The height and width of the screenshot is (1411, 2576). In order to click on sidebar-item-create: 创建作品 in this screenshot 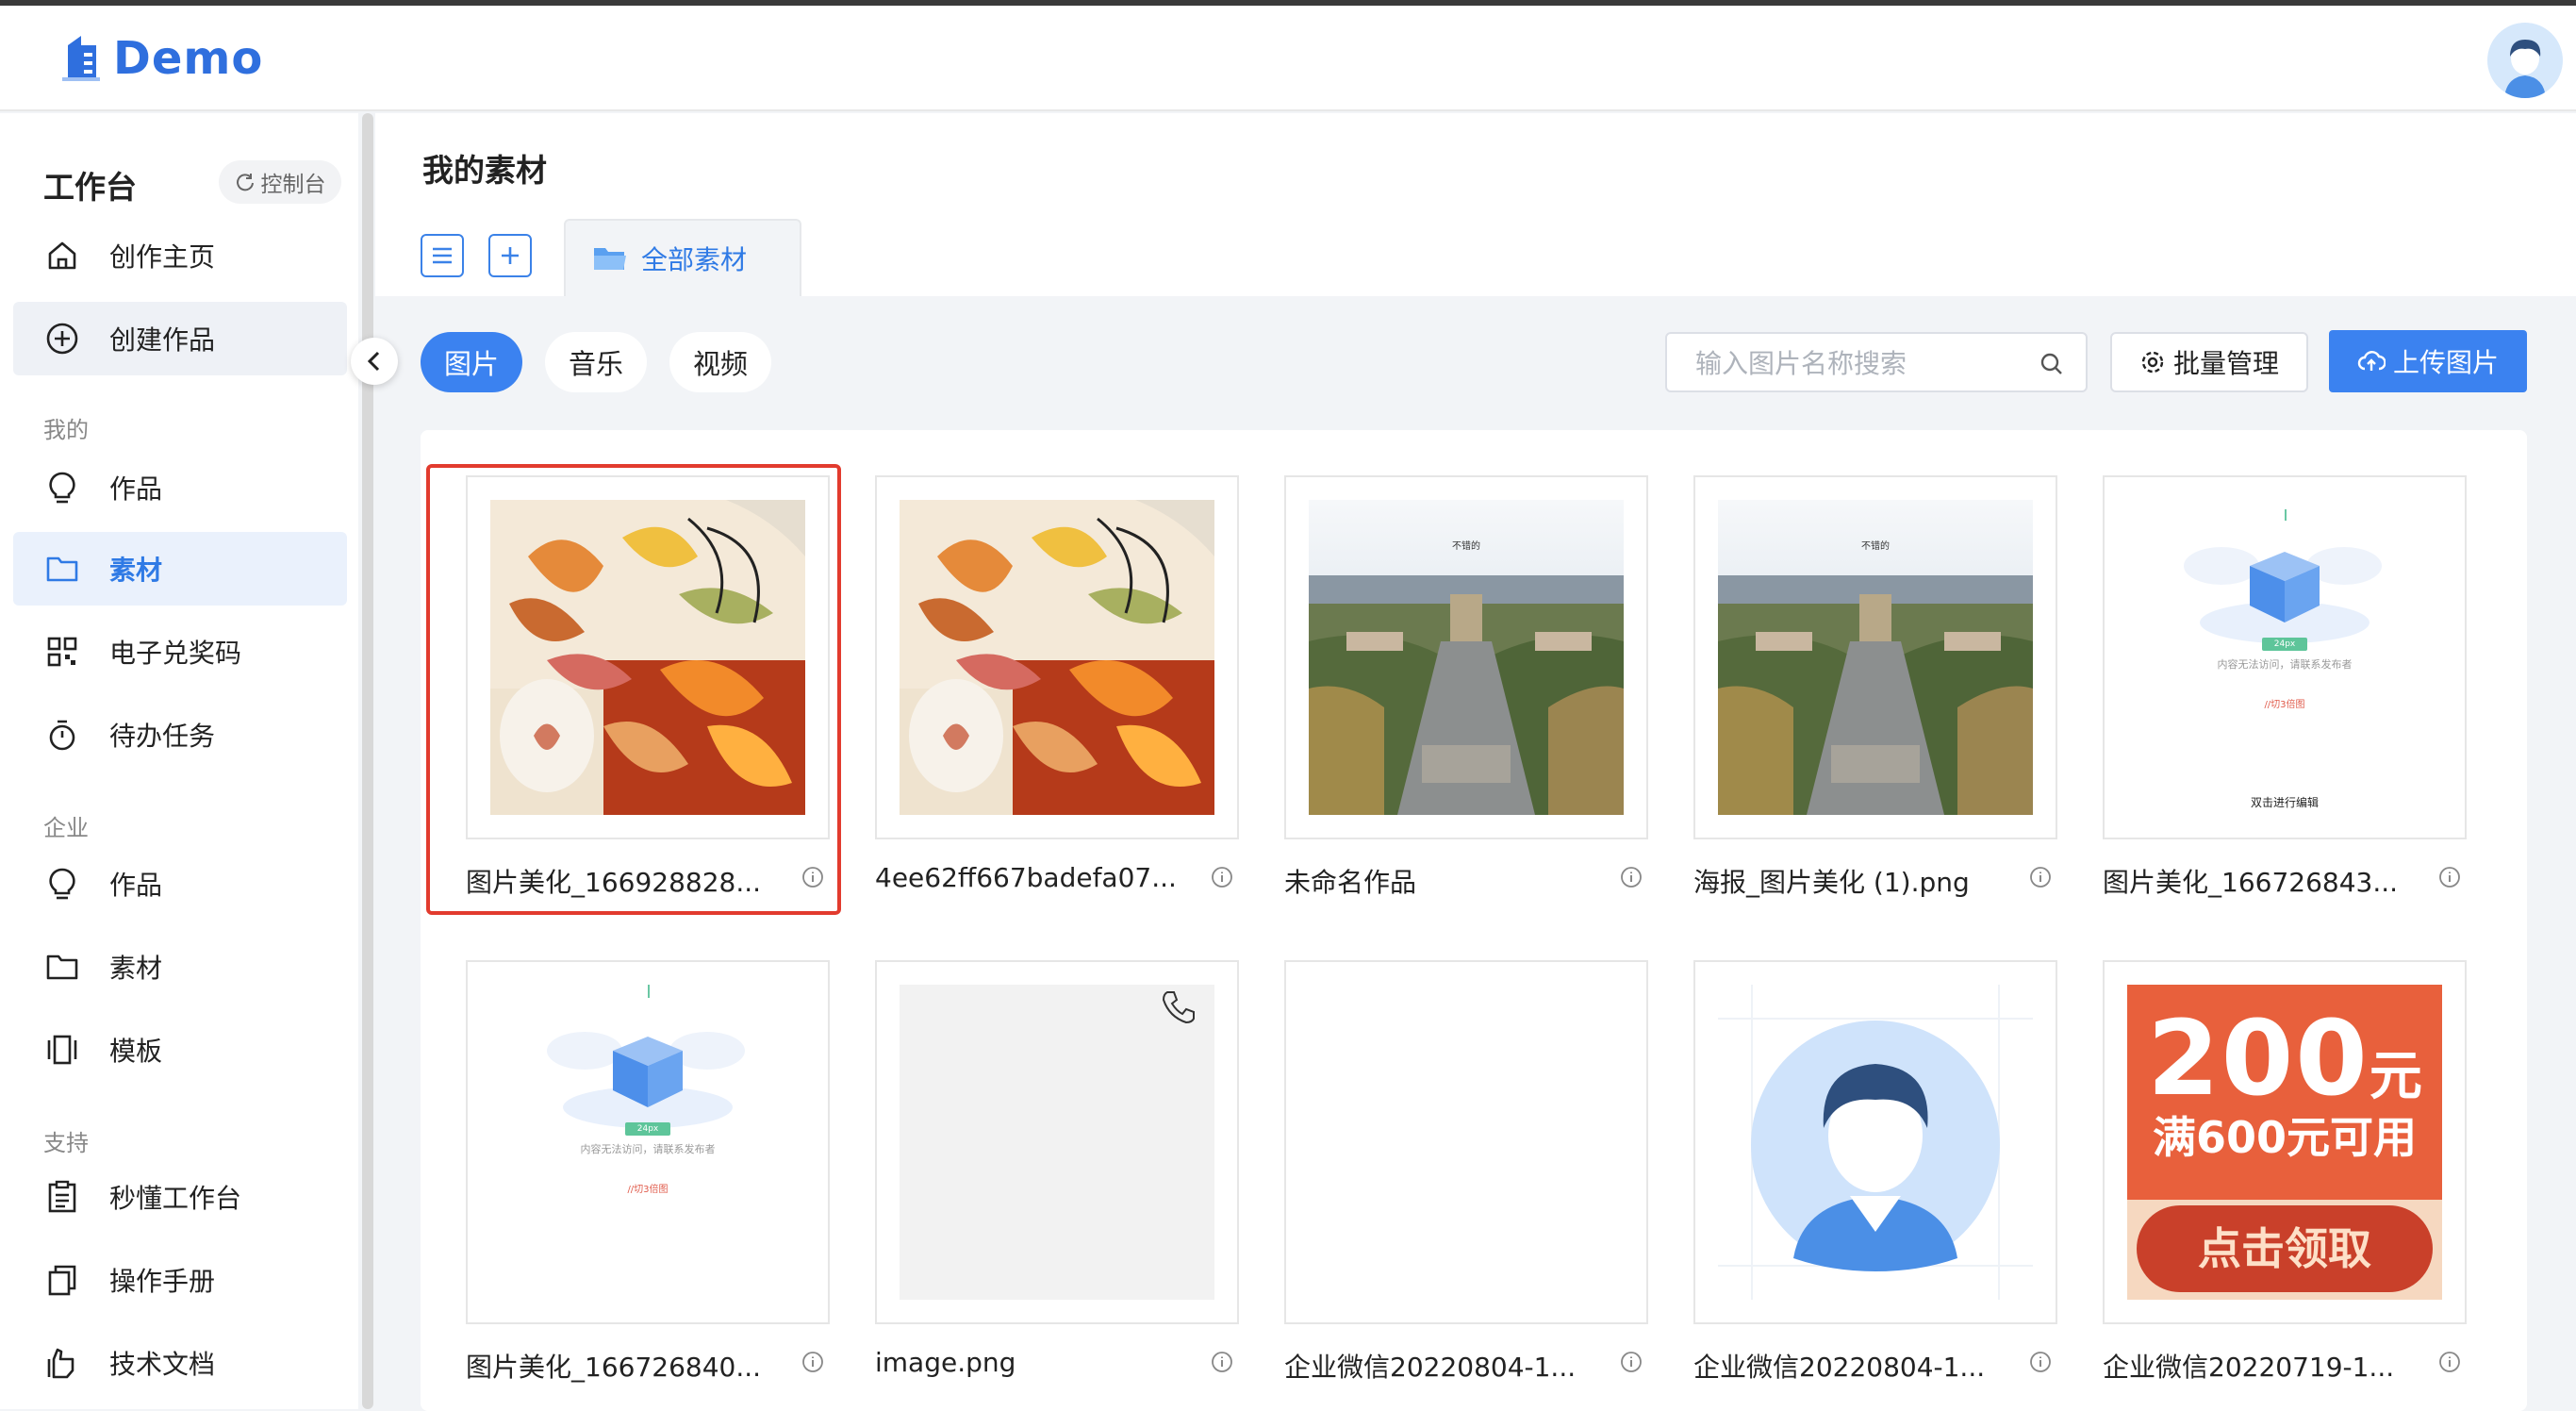, I will do `click(180, 338)`.